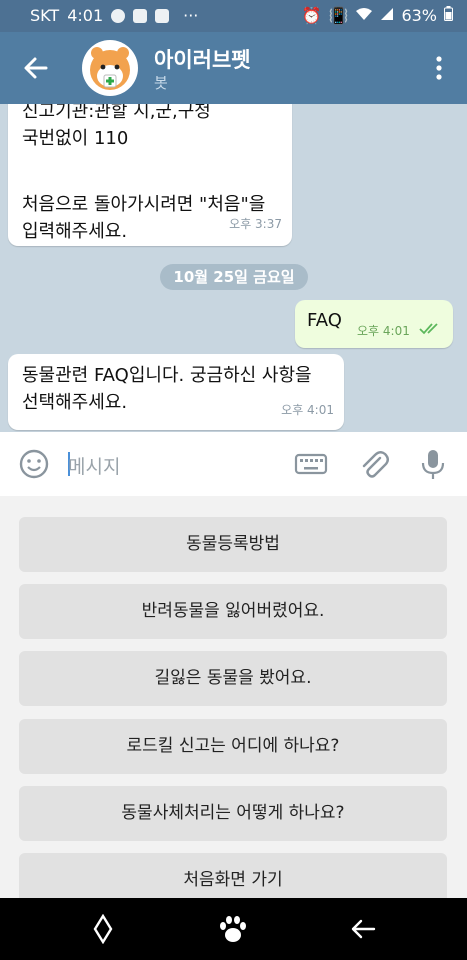 The image size is (467, 960). Describe the element at coordinates (233, 678) in the screenshot. I see `keyboard-button-stray-animal: 길잃은 동물을 봤어요.` at that location.